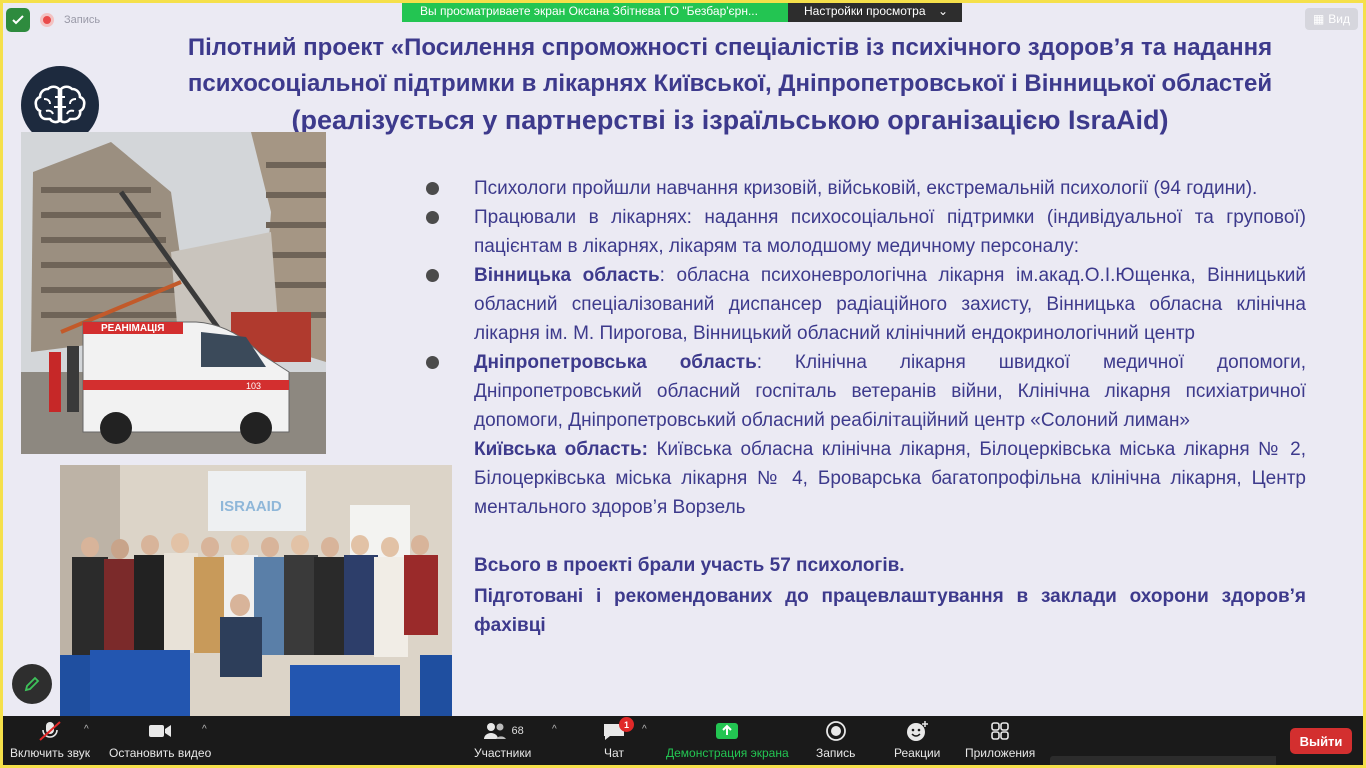 The height and width of the screenshot is (768, 1366). What do you see at coordinates (256, 590) in the screenshot?
I see `group-photo: ISRAAID` at bounding box center [256, 590].